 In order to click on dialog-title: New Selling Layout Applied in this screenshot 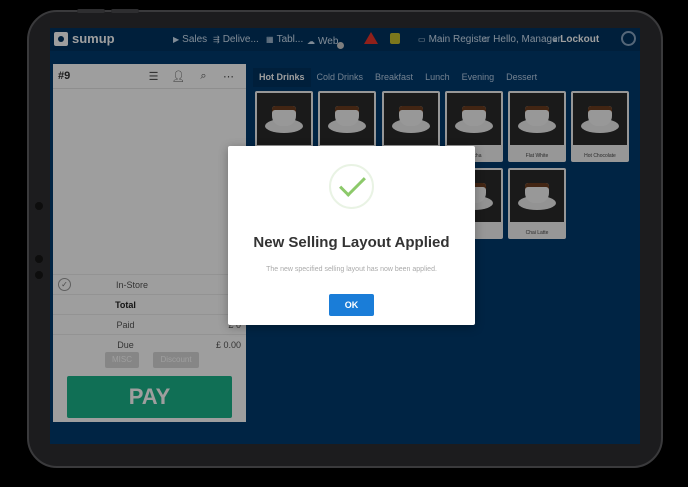, I will do `click(351, 242)`.